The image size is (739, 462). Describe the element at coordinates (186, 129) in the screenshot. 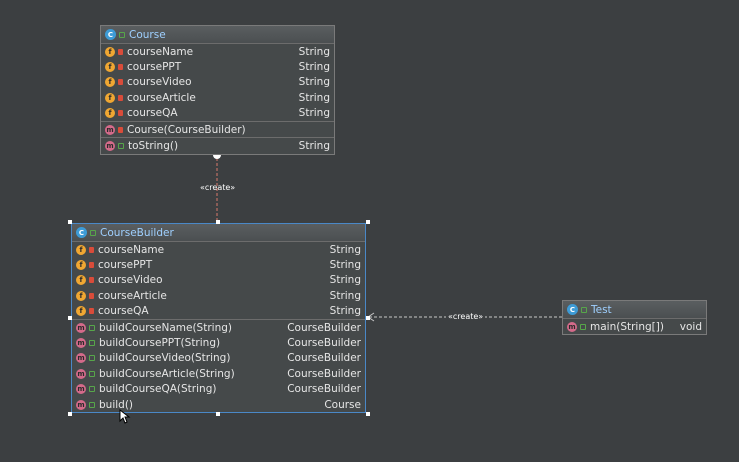

I see `method-name: Course(CourseBuilder)` at that location.